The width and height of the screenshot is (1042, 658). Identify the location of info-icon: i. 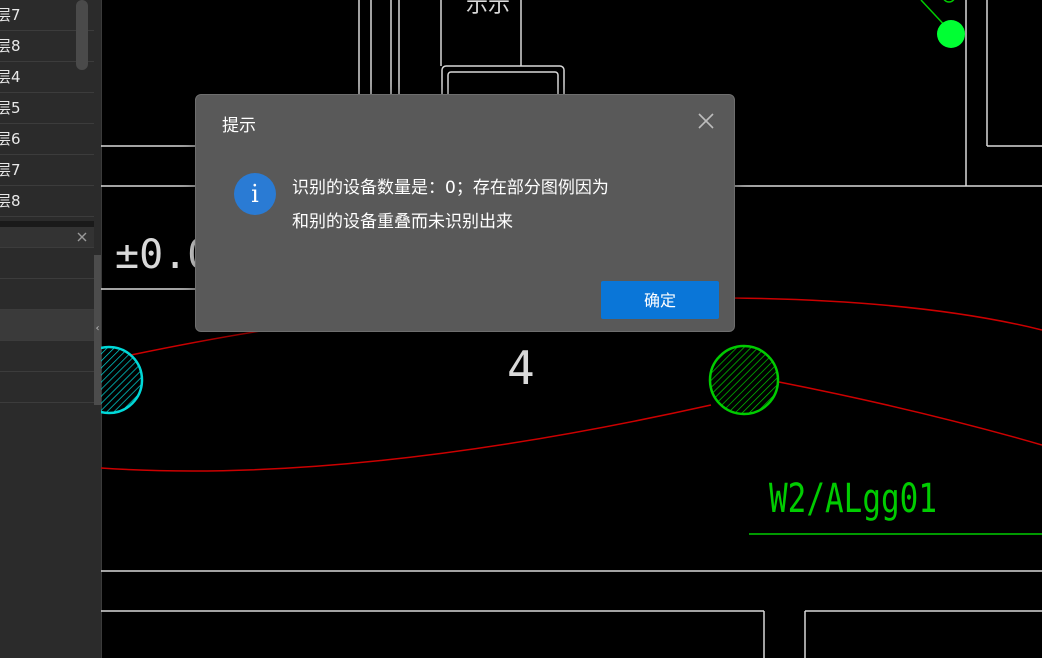
(255, 194).